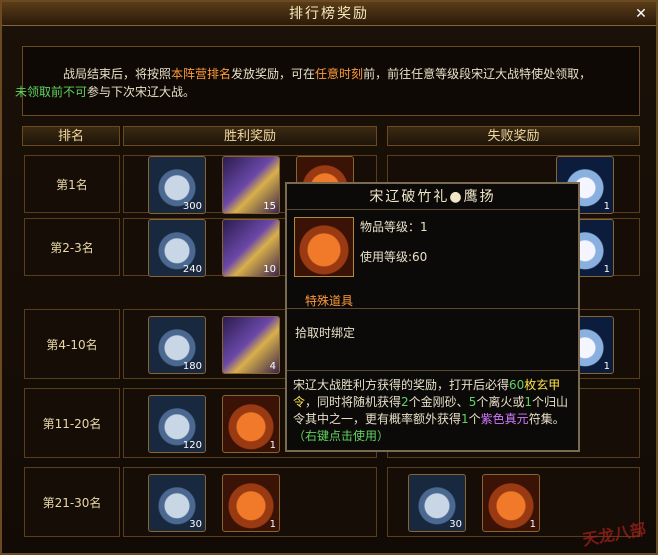 Image resolution: width=658 pixels, height=555 pixels. I want to click on intro-seg: 发放奖励，可在, so click(273, 74).